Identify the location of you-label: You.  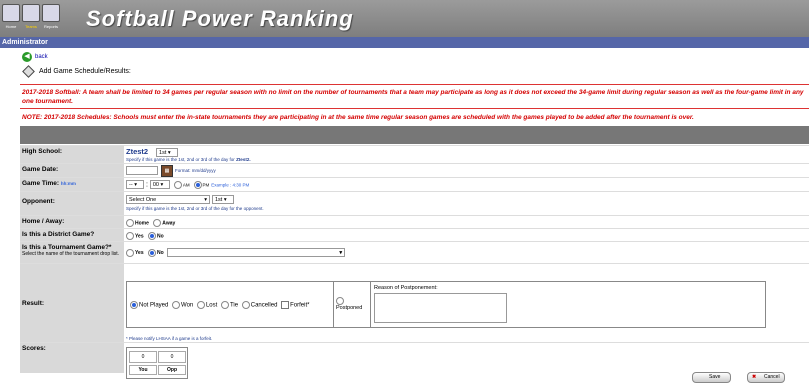
(143, 370).